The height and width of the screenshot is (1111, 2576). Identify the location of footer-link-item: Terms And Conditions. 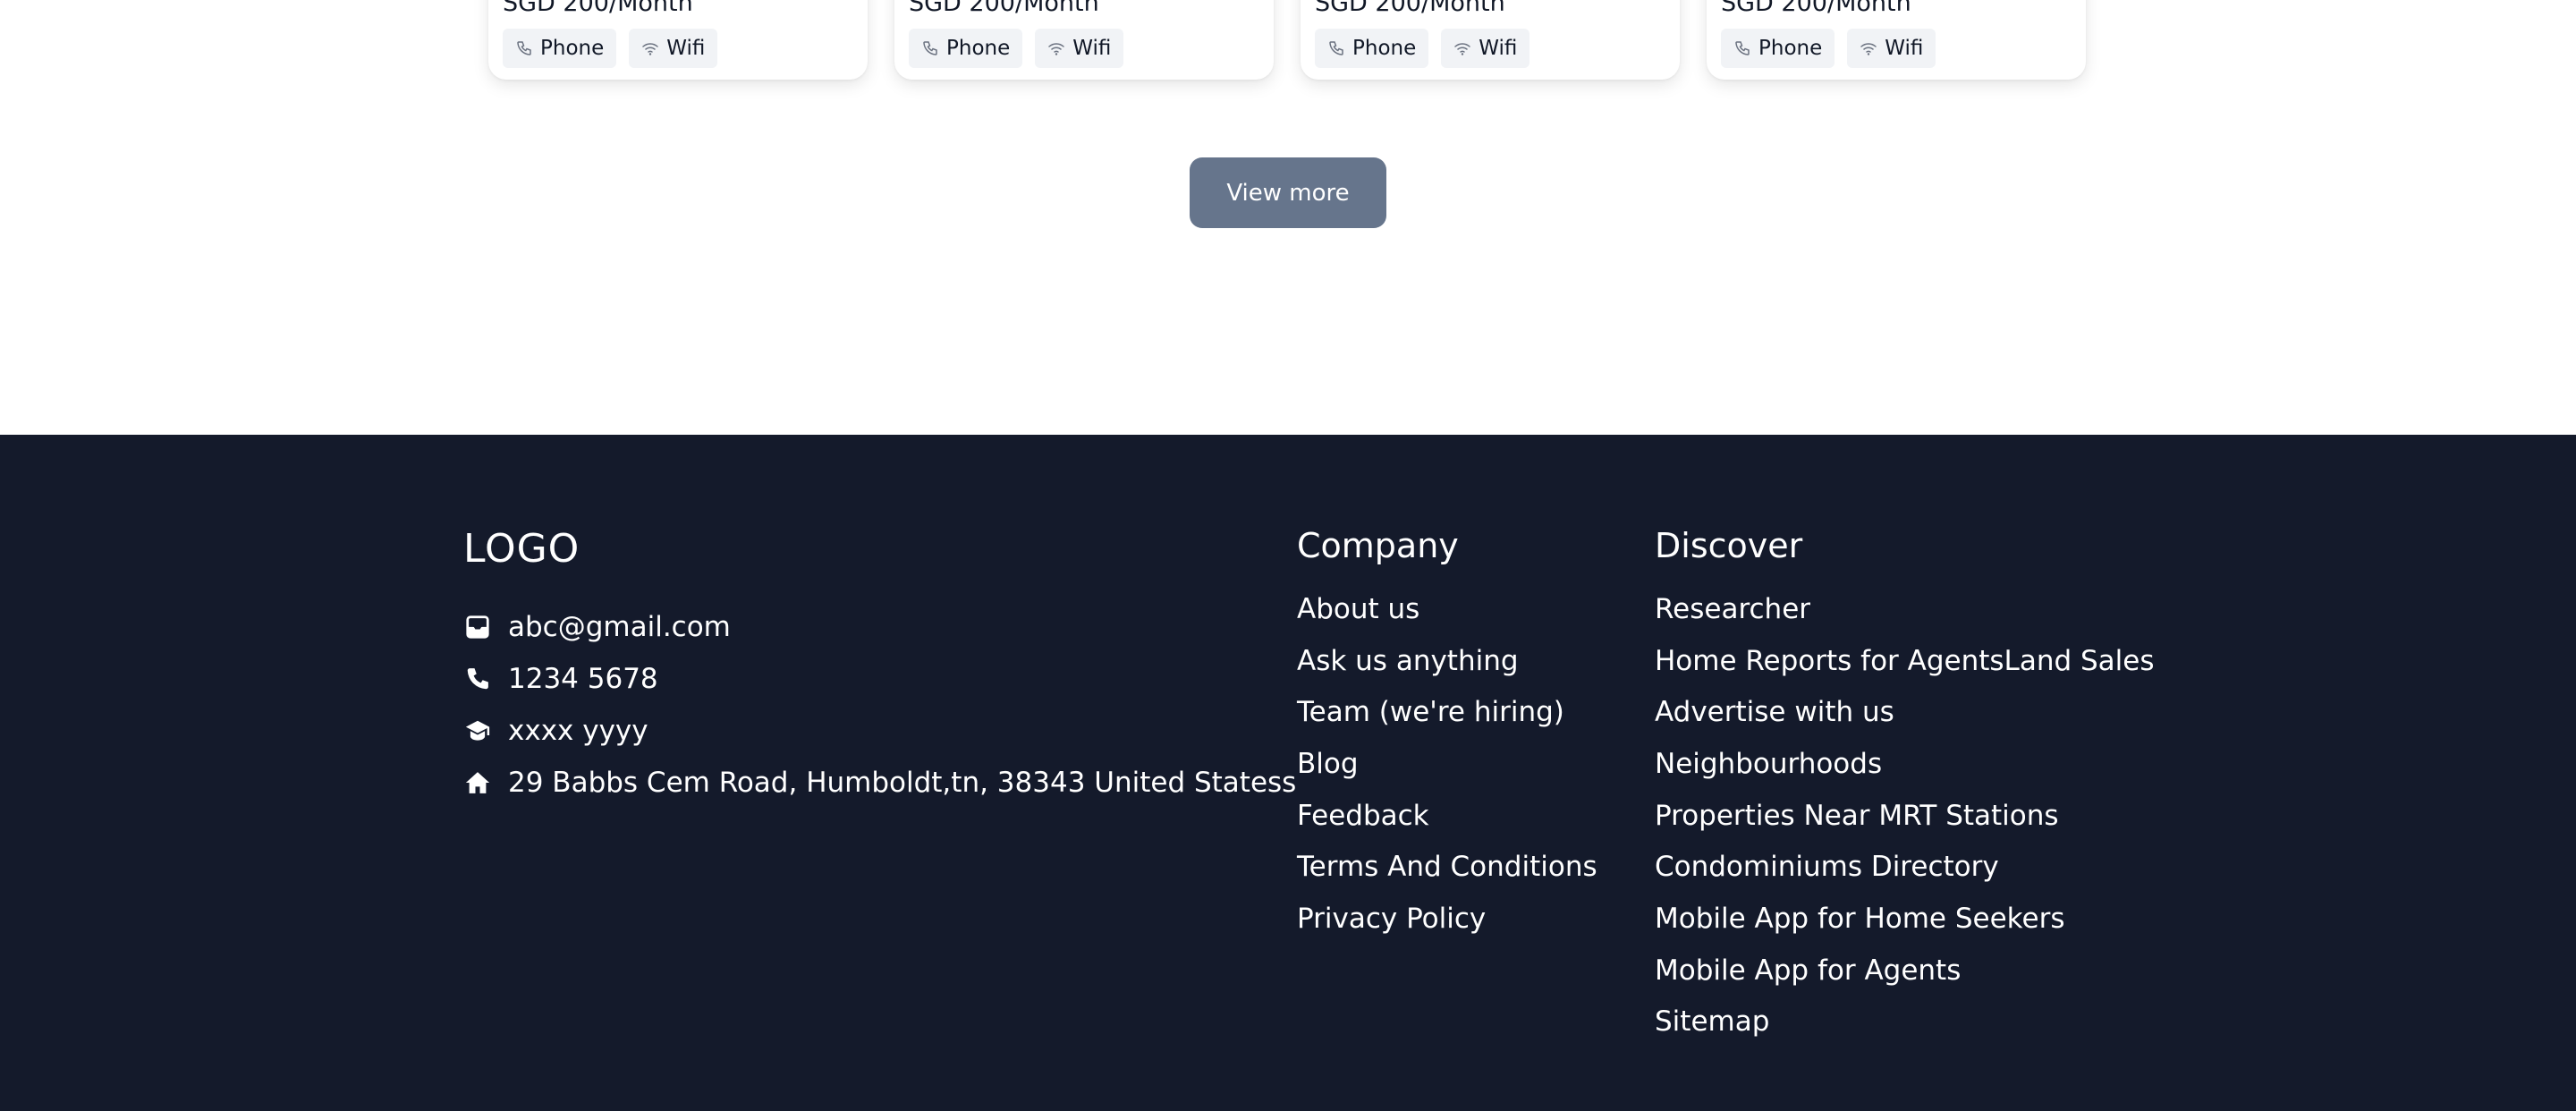
(1447, 867).